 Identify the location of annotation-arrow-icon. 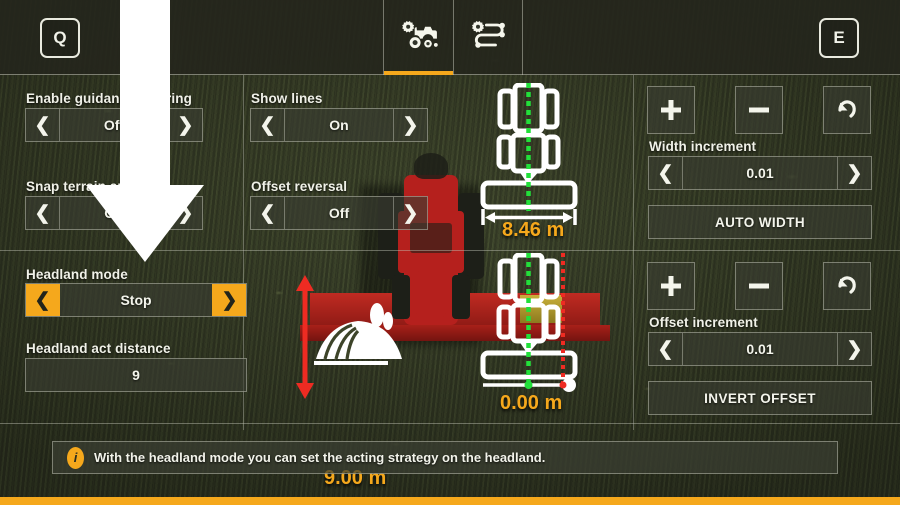
(145, 135).